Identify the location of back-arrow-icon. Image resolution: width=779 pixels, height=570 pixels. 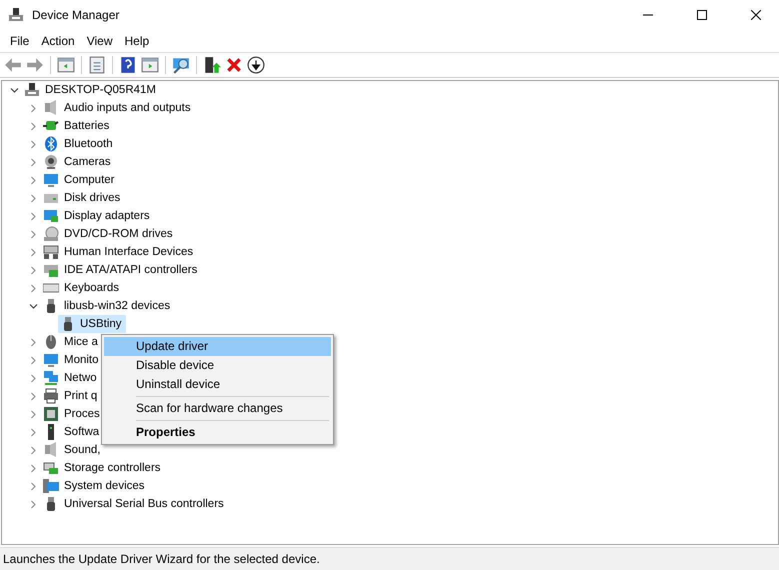
(13, 65).